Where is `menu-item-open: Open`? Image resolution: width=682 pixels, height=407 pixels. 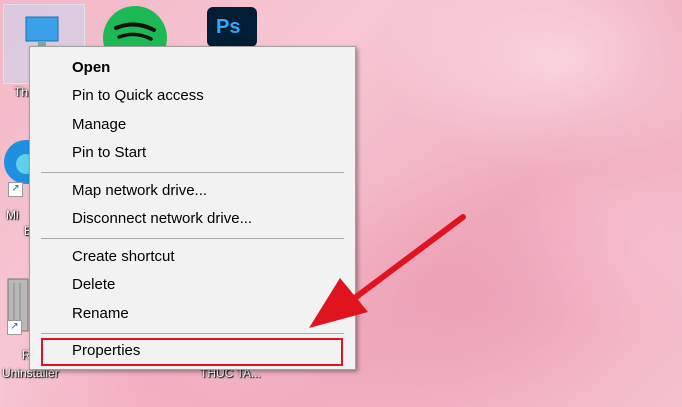 menu-item-open: Open is located at coordinates (193, 68).